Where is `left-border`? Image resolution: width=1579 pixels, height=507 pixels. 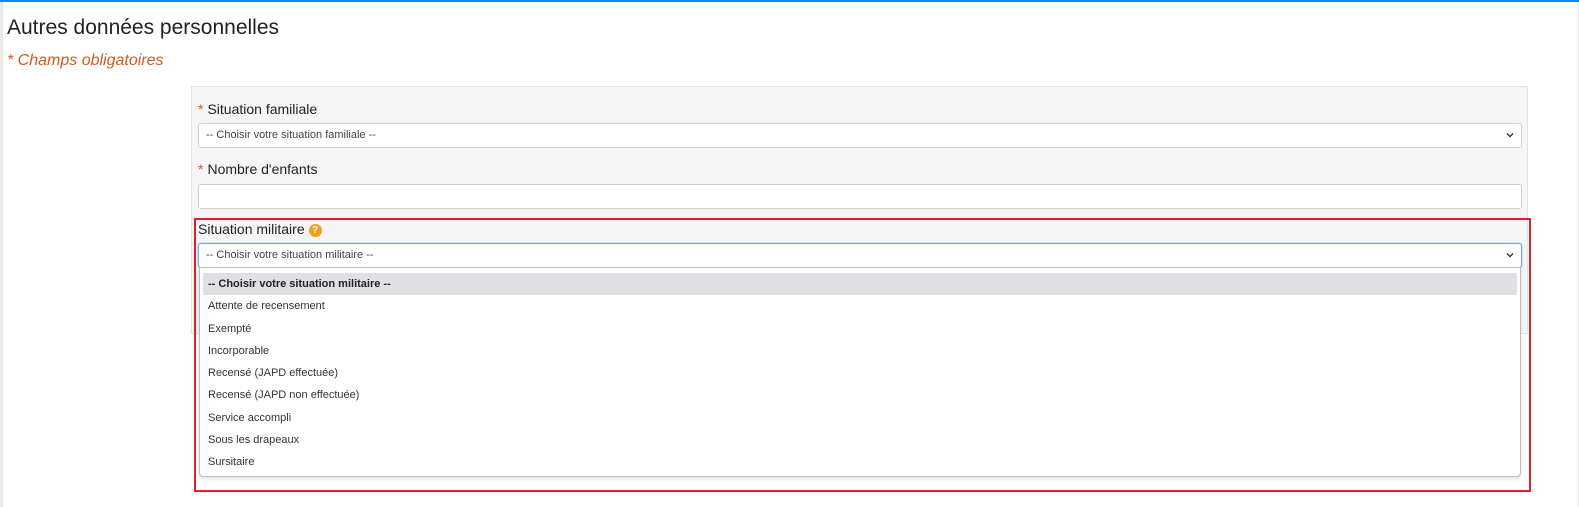
left-border is located at coordinates (1, 254).